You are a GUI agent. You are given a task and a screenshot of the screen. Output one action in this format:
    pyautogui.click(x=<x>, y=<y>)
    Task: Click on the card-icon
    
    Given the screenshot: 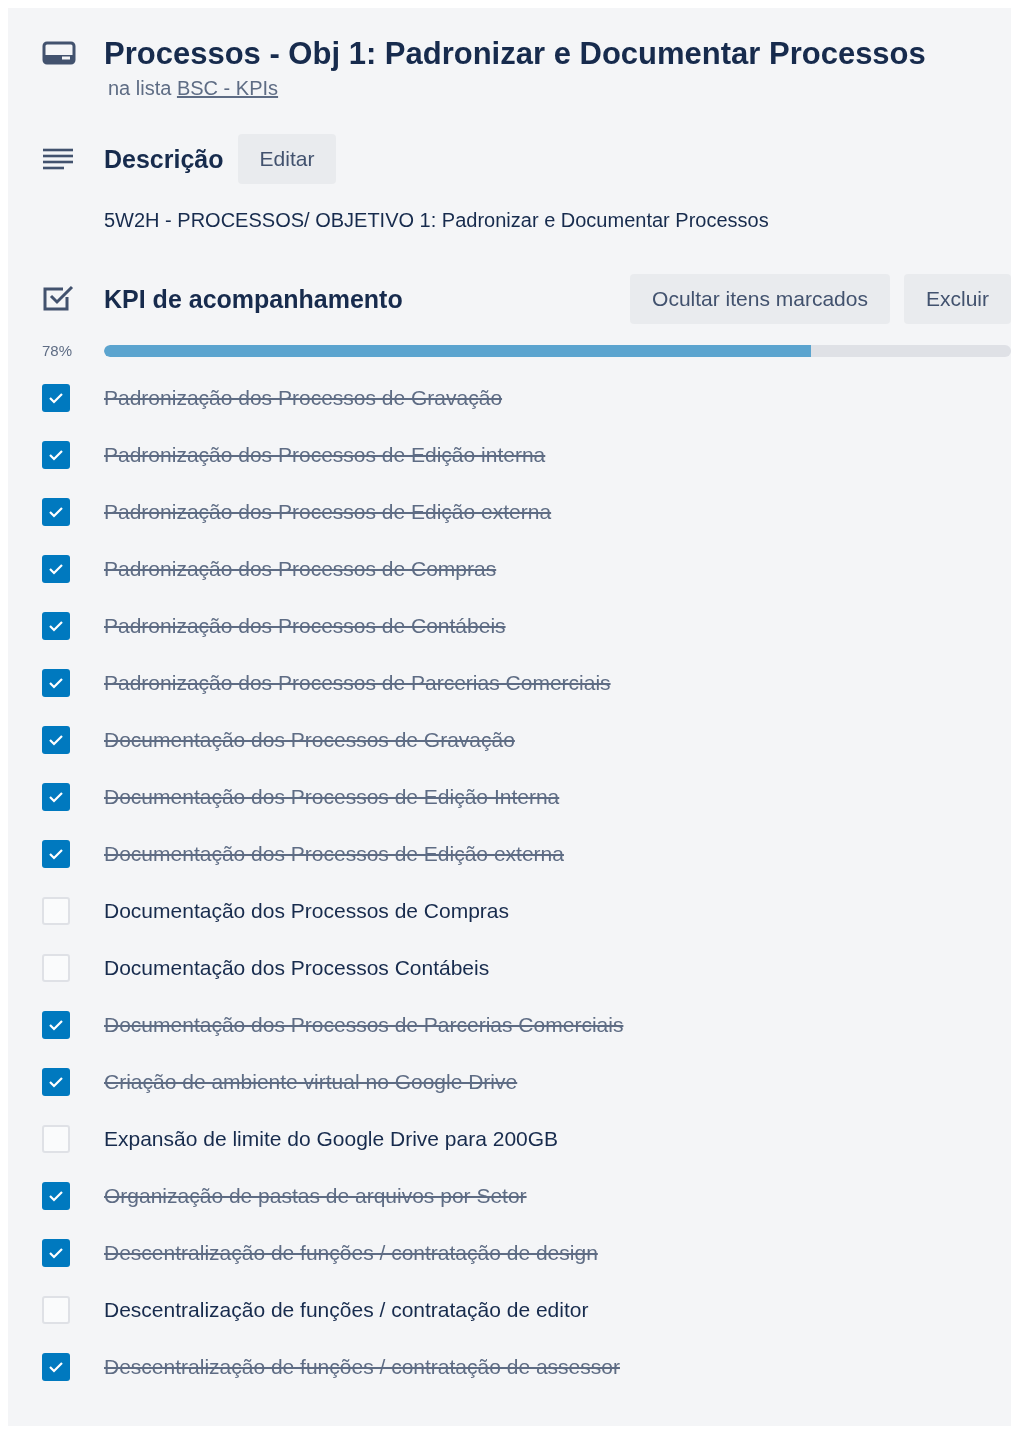 What is the action you would take?
    pyautogui.click(x=59, y=54)
    